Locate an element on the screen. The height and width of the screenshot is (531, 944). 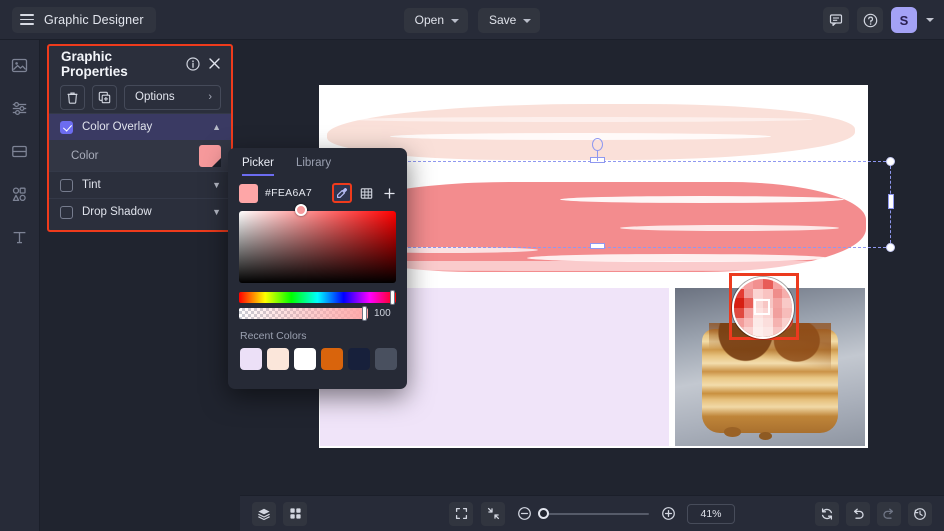
tab-library: Library is located at coordinates (313, 166).